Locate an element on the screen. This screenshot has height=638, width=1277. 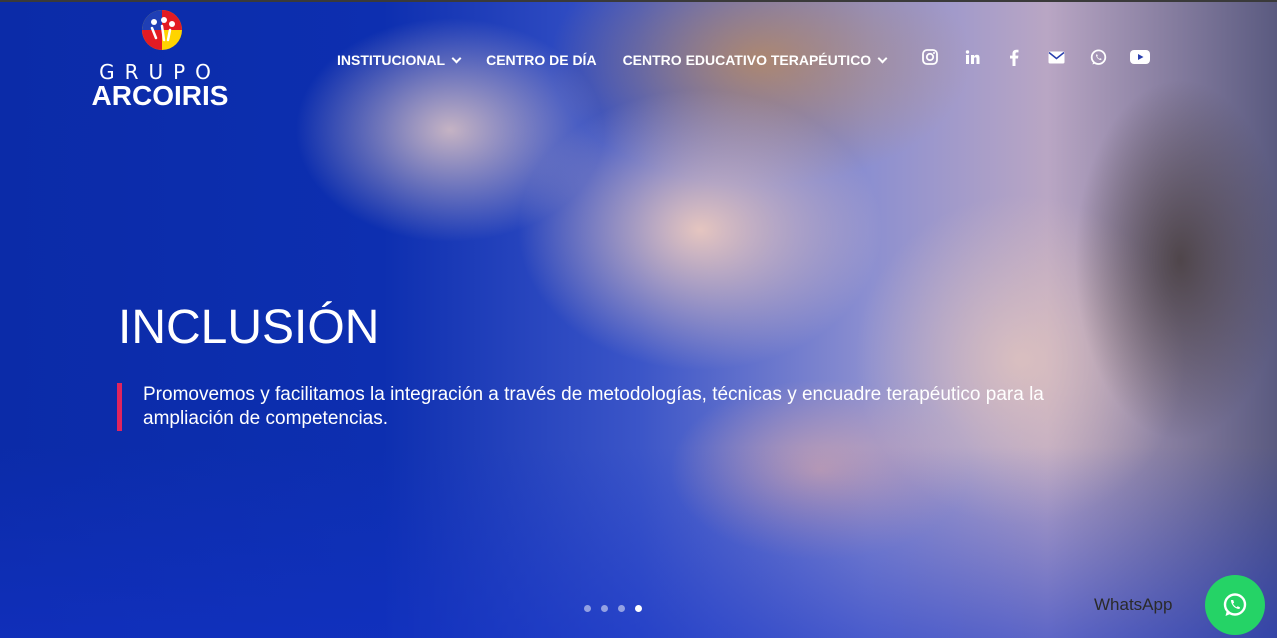
nav-label: INSTITUCIONAL is located at coordinates (391, 60).